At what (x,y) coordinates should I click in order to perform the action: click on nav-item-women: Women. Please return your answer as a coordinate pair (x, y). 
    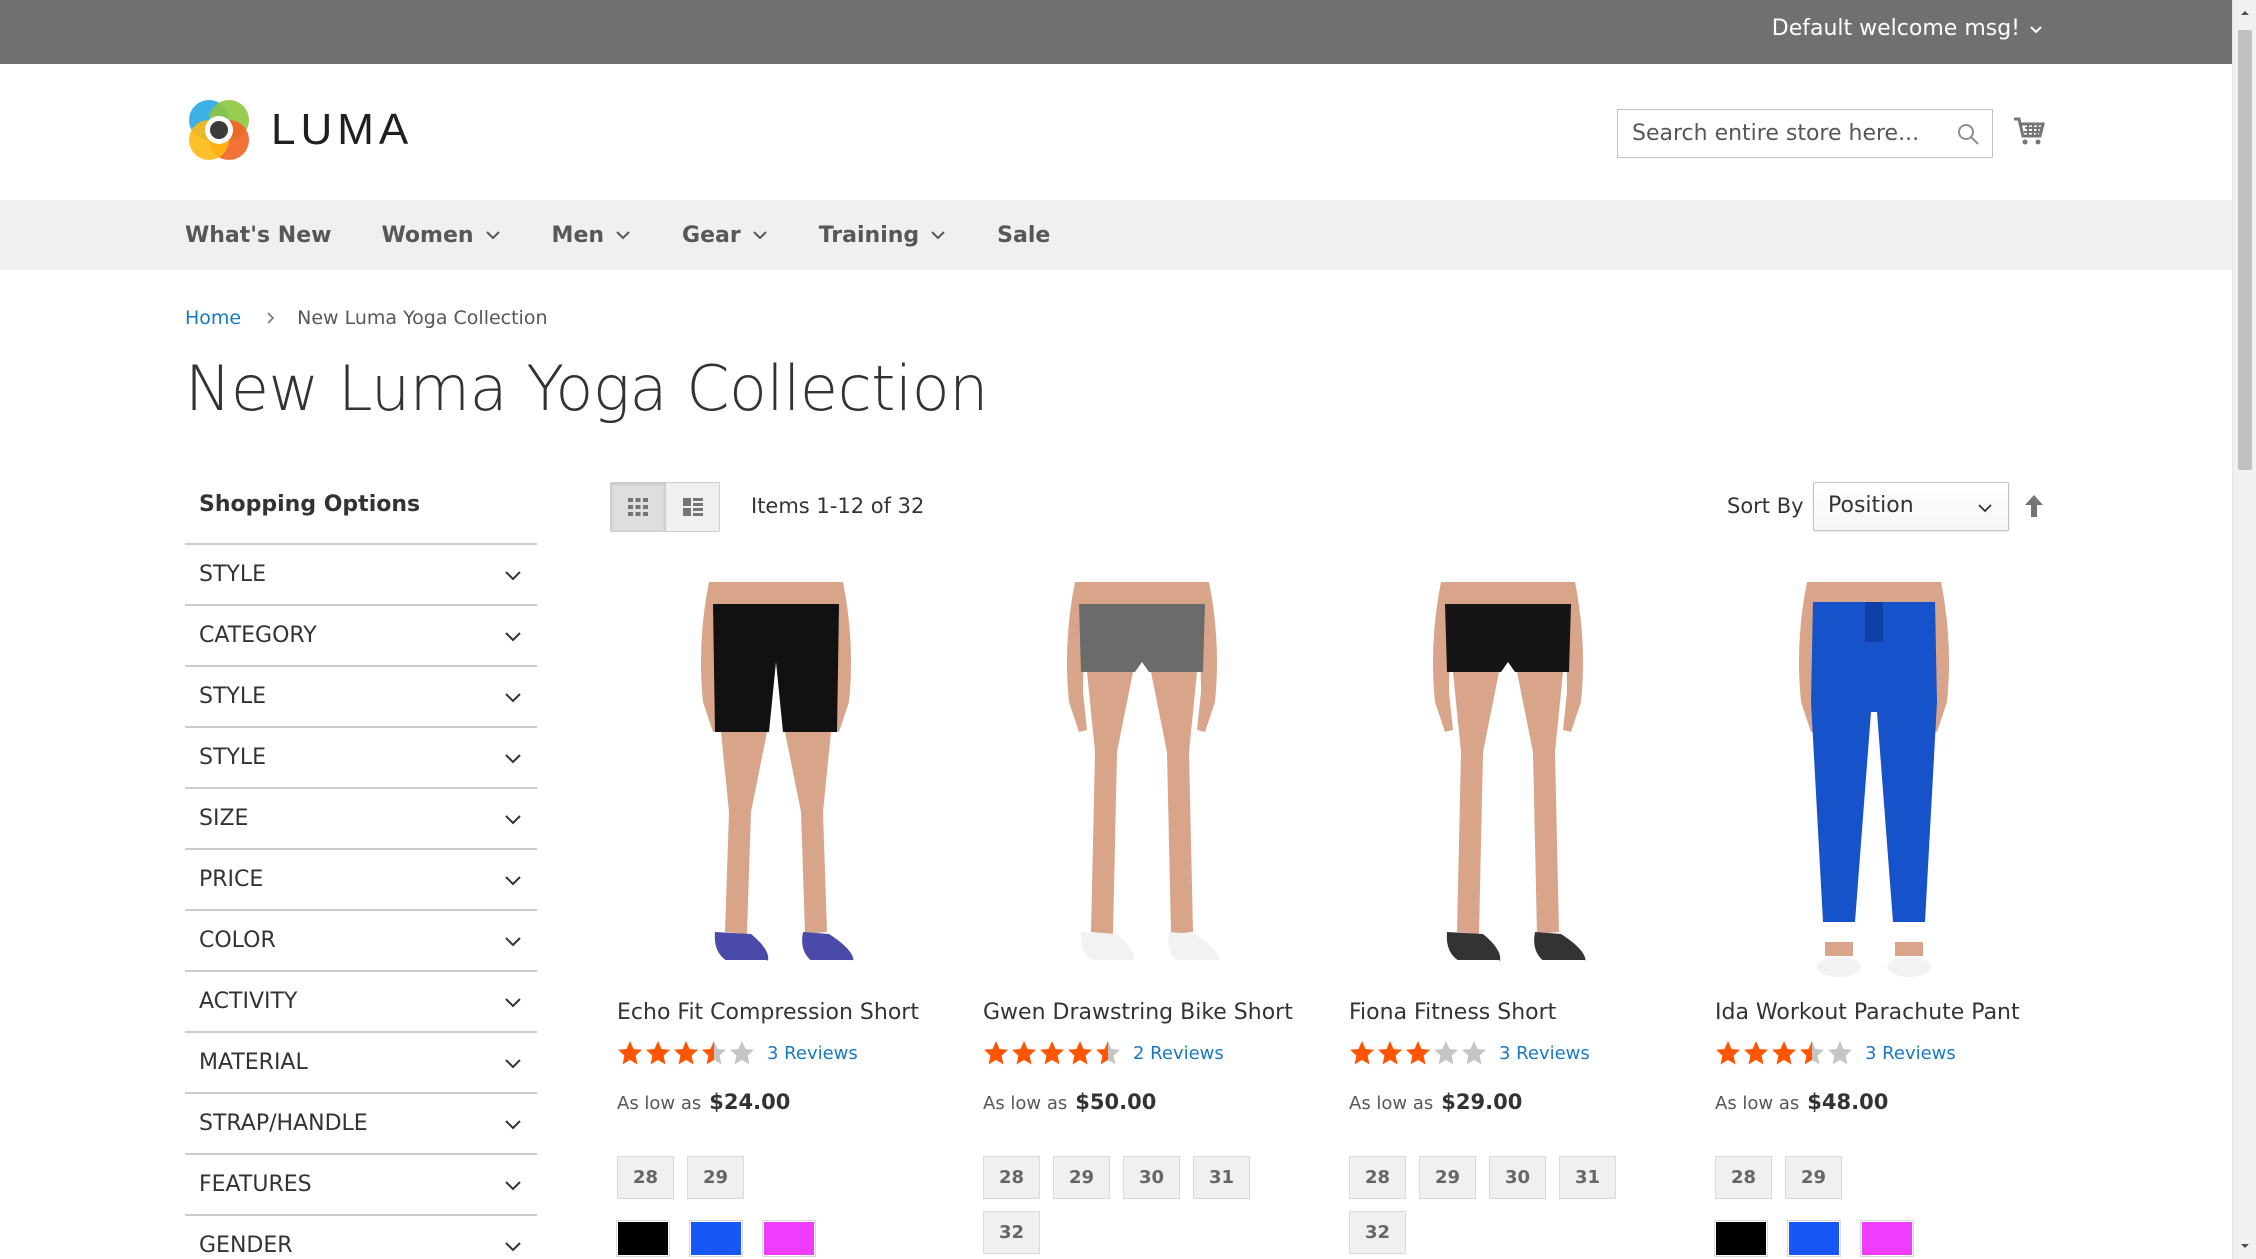
    Looking at the image, I should click on (441, 235).